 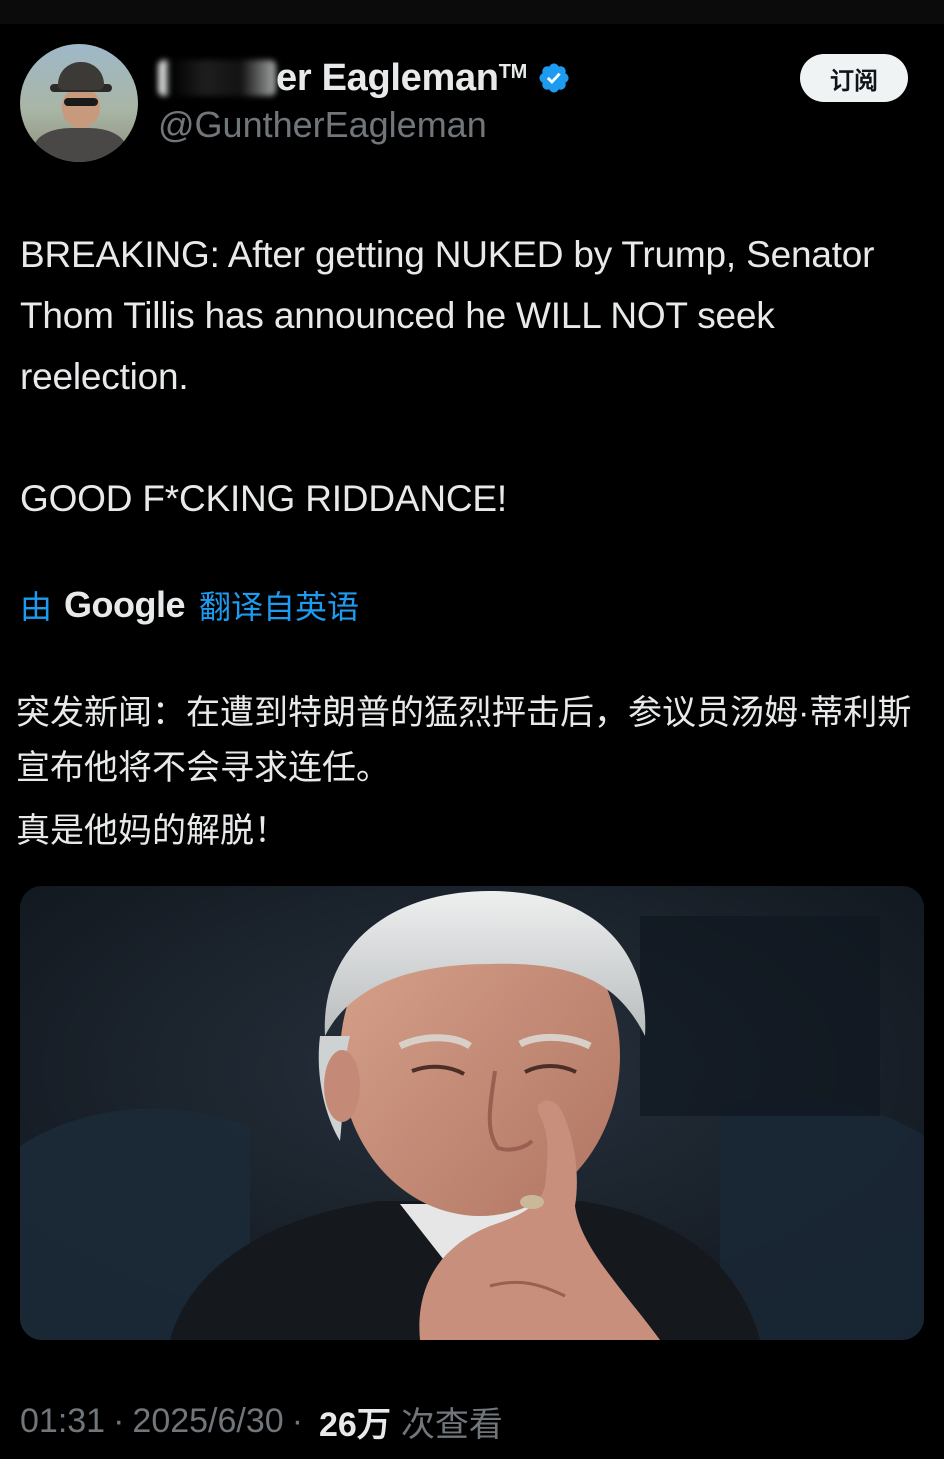 I want to click on display-name-text: er Eagleman, so click(x=387, y=77).